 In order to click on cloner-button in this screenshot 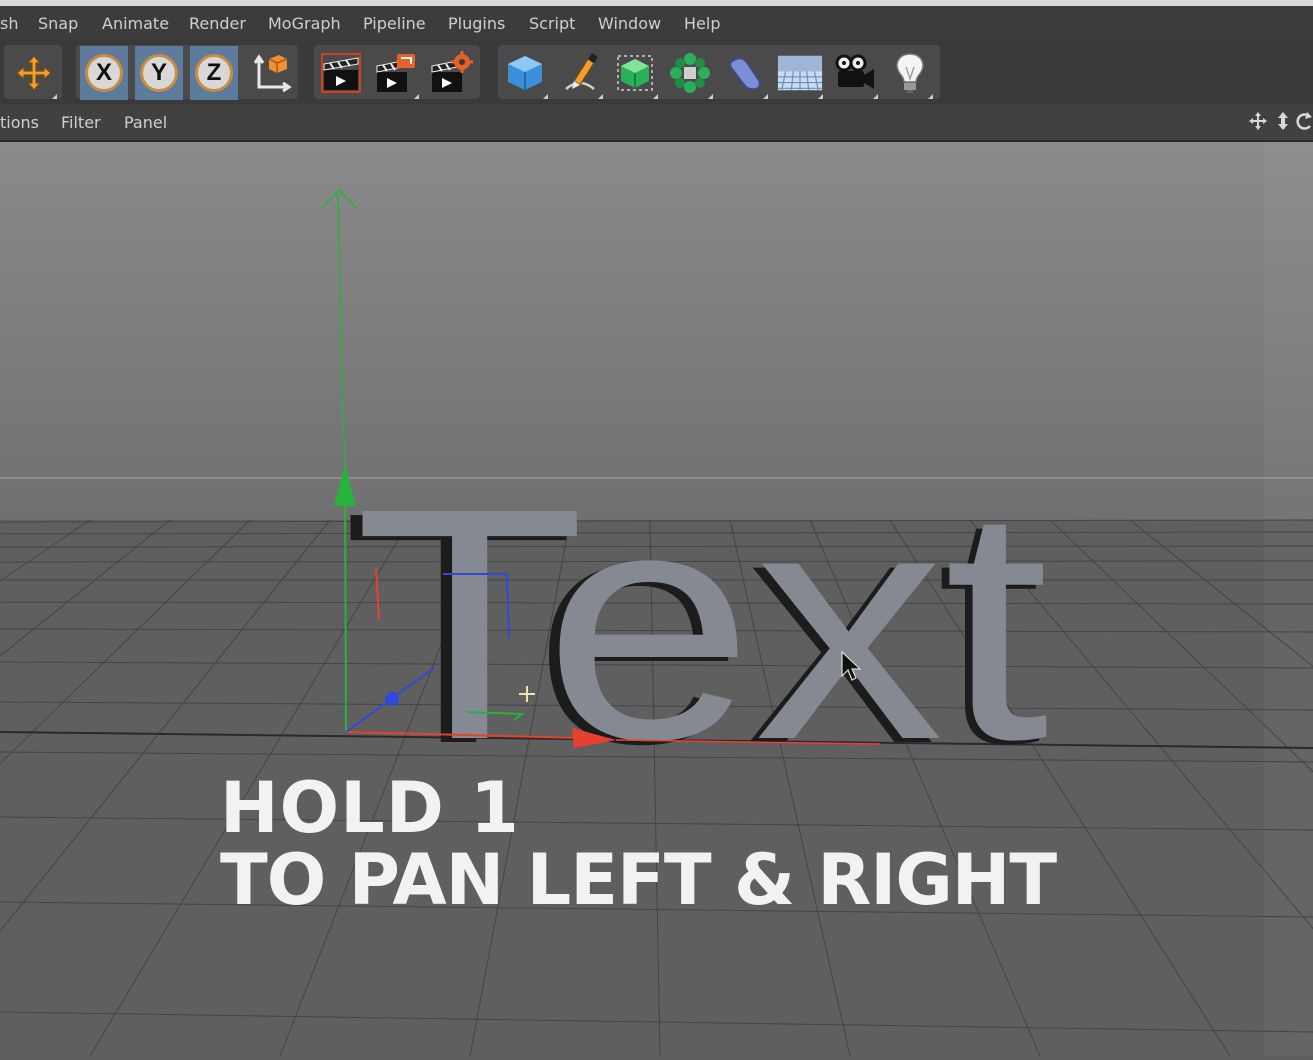, I will do `click(690, 73)`.